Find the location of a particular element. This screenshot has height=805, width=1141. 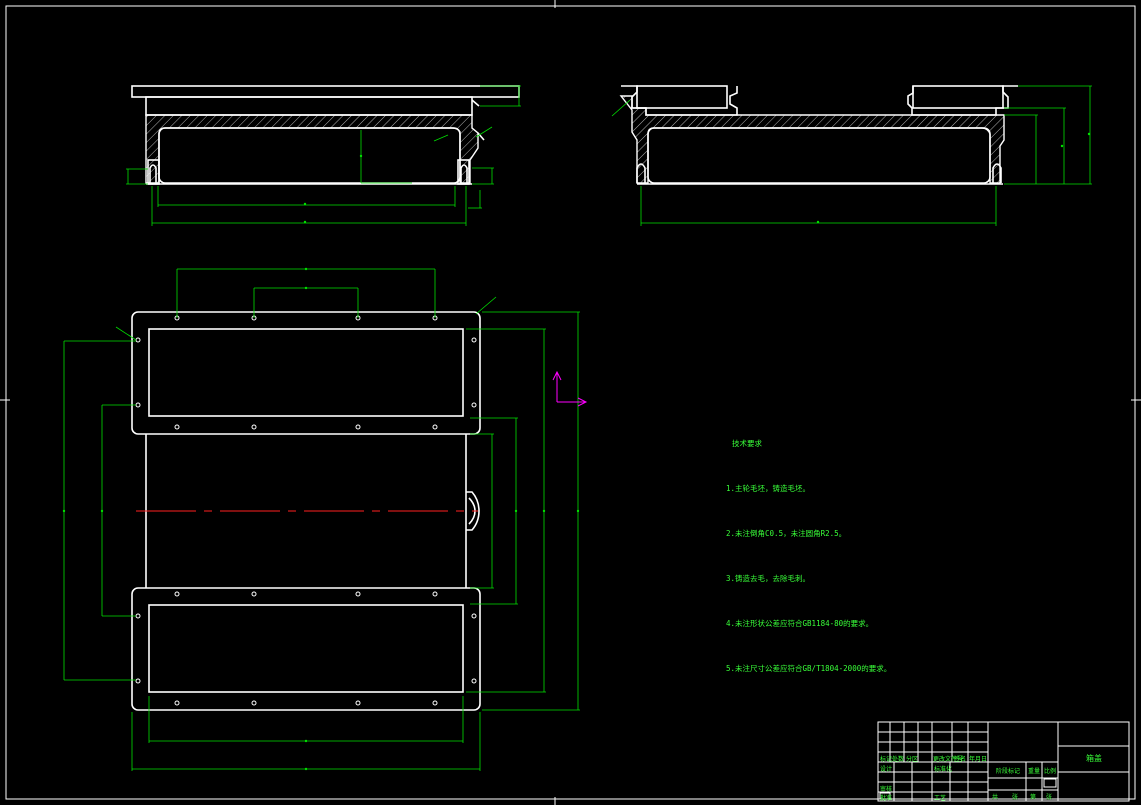

title-block-label: 标准化 is located at coordinates (943, 769).